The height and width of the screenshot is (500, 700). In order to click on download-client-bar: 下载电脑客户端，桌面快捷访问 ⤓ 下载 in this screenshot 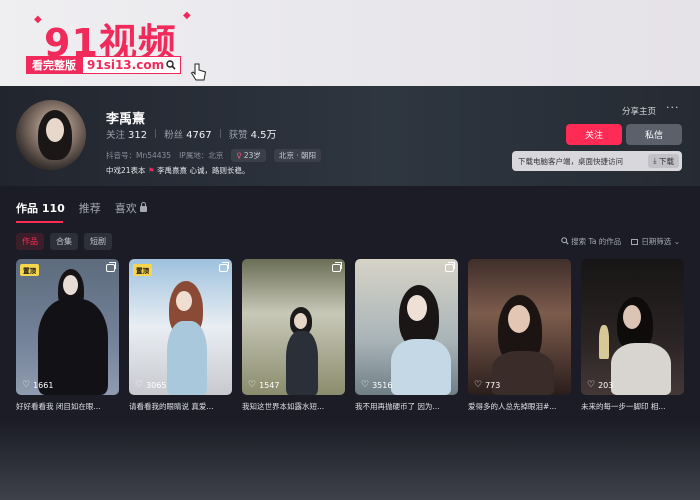, I will do `click(597, 161)`.